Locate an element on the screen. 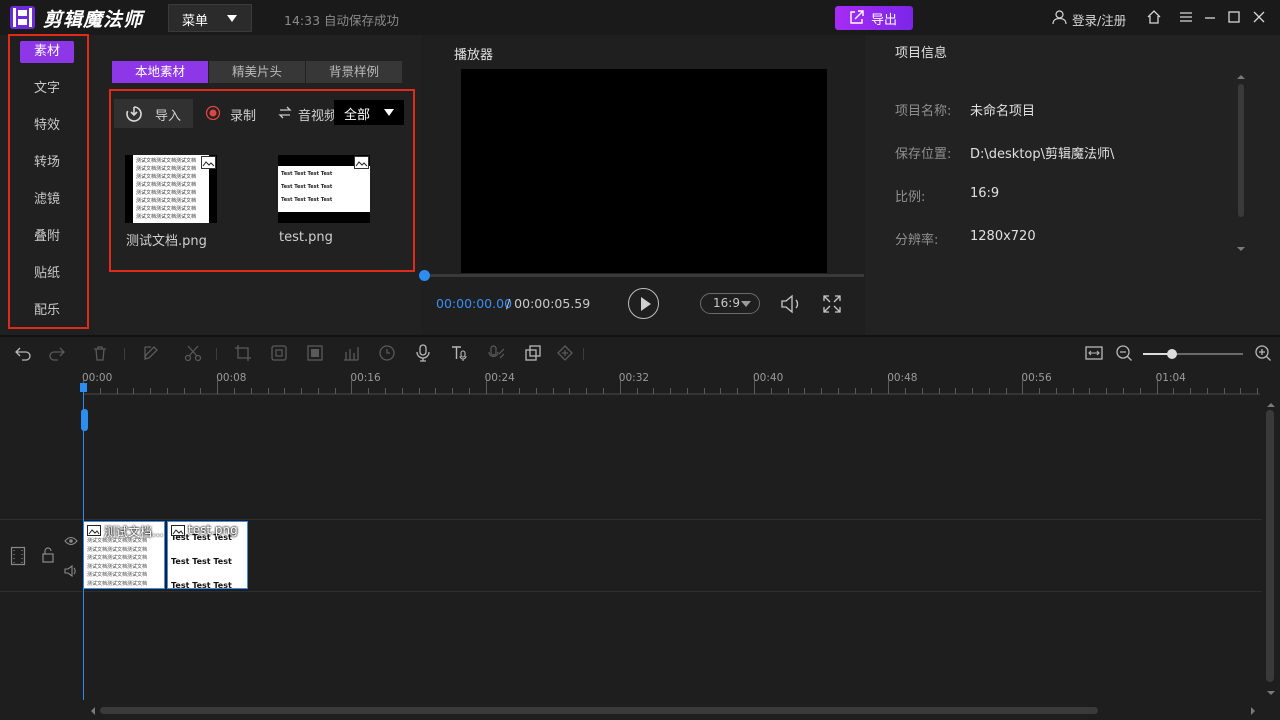 The image size is (1280, 720). home-icon is located at coordinates (1154, 17).